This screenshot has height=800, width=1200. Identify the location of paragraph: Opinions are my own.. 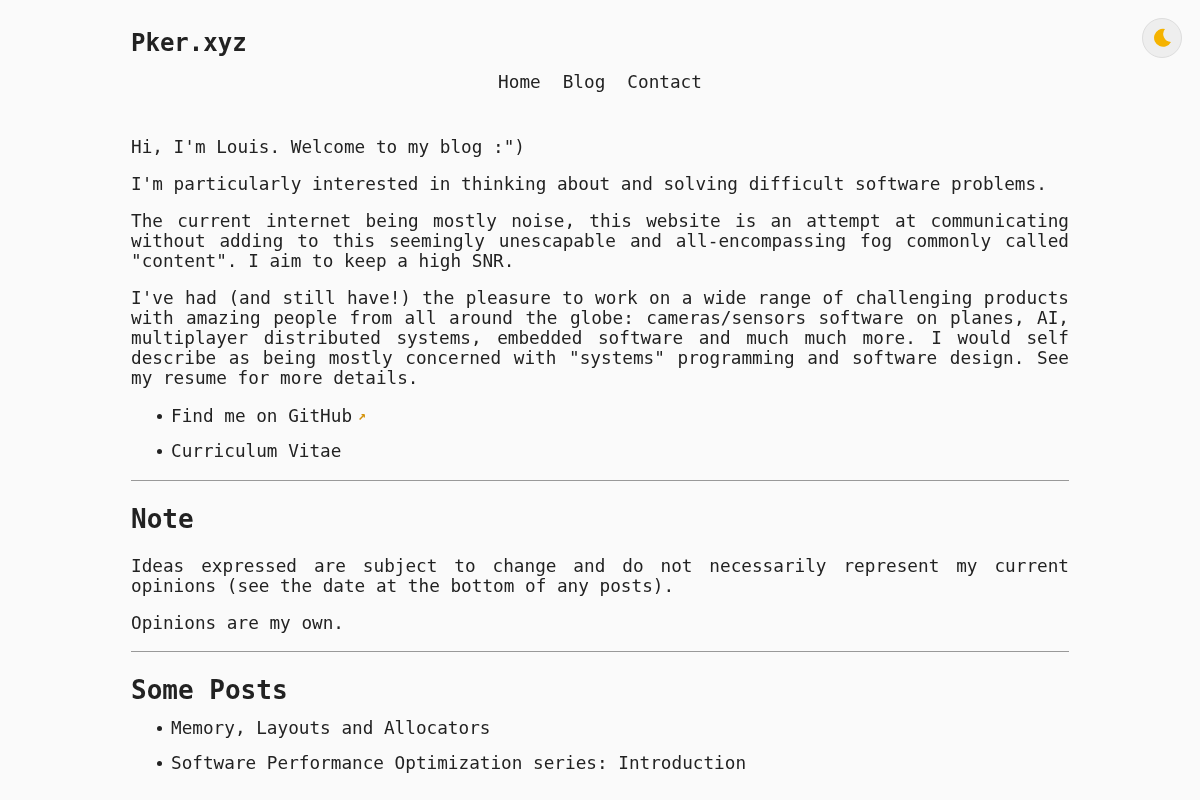
(238, 623).